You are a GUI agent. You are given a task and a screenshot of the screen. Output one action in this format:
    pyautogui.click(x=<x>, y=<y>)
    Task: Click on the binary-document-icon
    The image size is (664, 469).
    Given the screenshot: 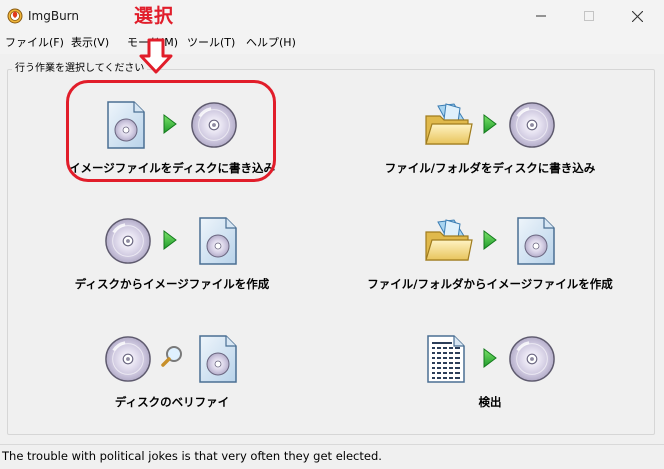 What is the action you would take?
    pyautogui.click(x=446, y=359)
    